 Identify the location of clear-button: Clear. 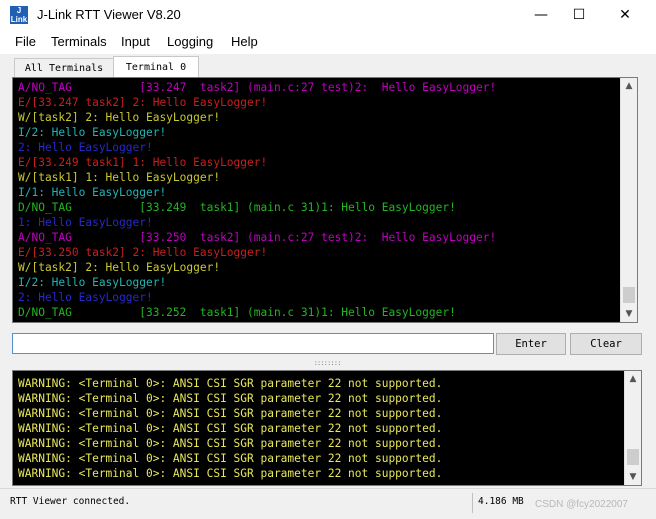
(606, 344).